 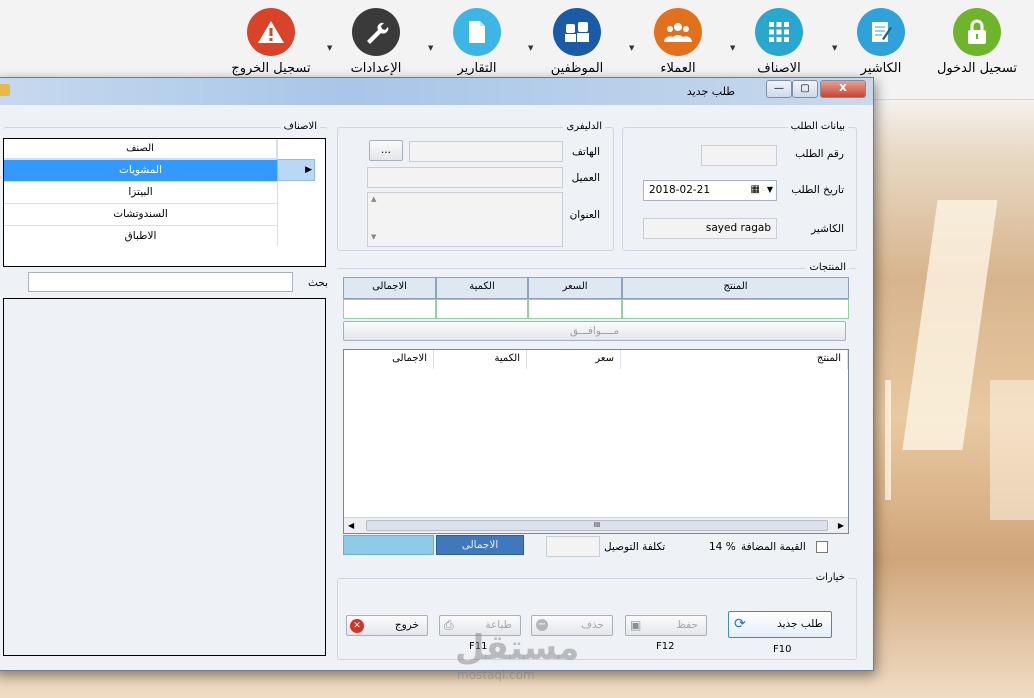 What do you see at coordinates (755, 189) in the screenshot?
I see `calendar-icon: ▦` at bounding box center [755, 189].